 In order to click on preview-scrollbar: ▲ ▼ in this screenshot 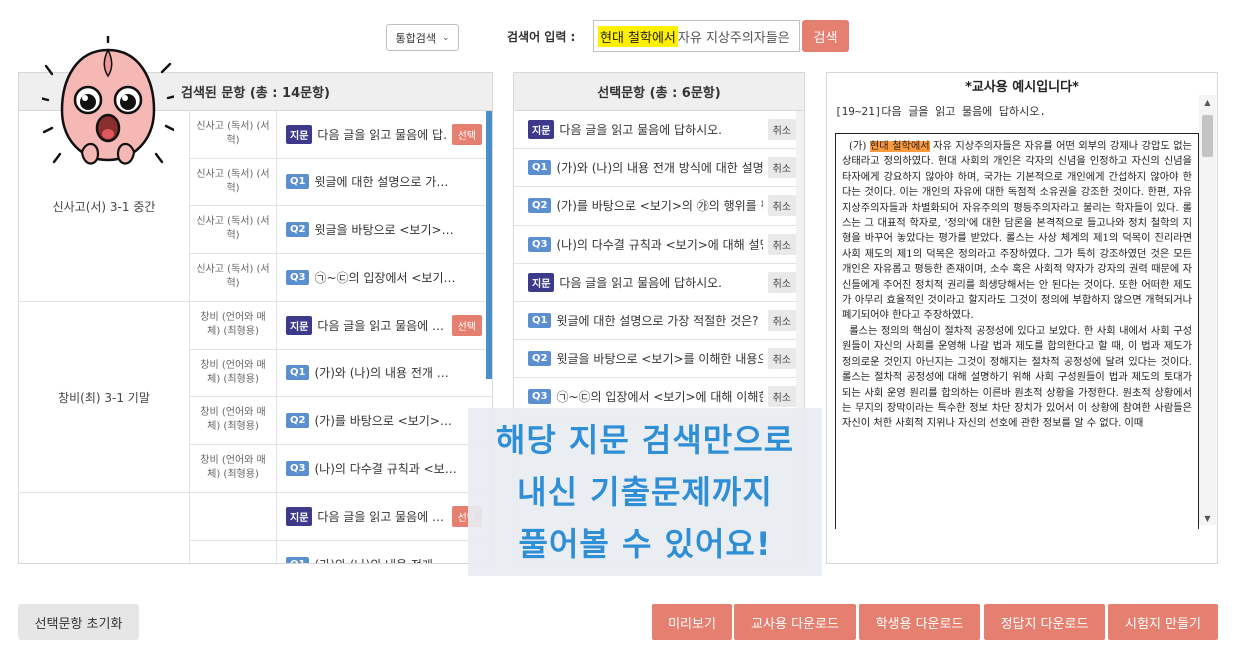, I will do `click(1207, 310)`.